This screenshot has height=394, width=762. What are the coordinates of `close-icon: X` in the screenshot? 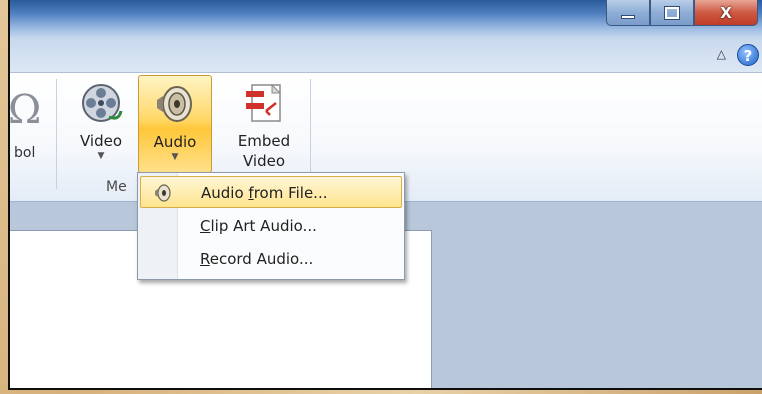 It's located at (726, 12).